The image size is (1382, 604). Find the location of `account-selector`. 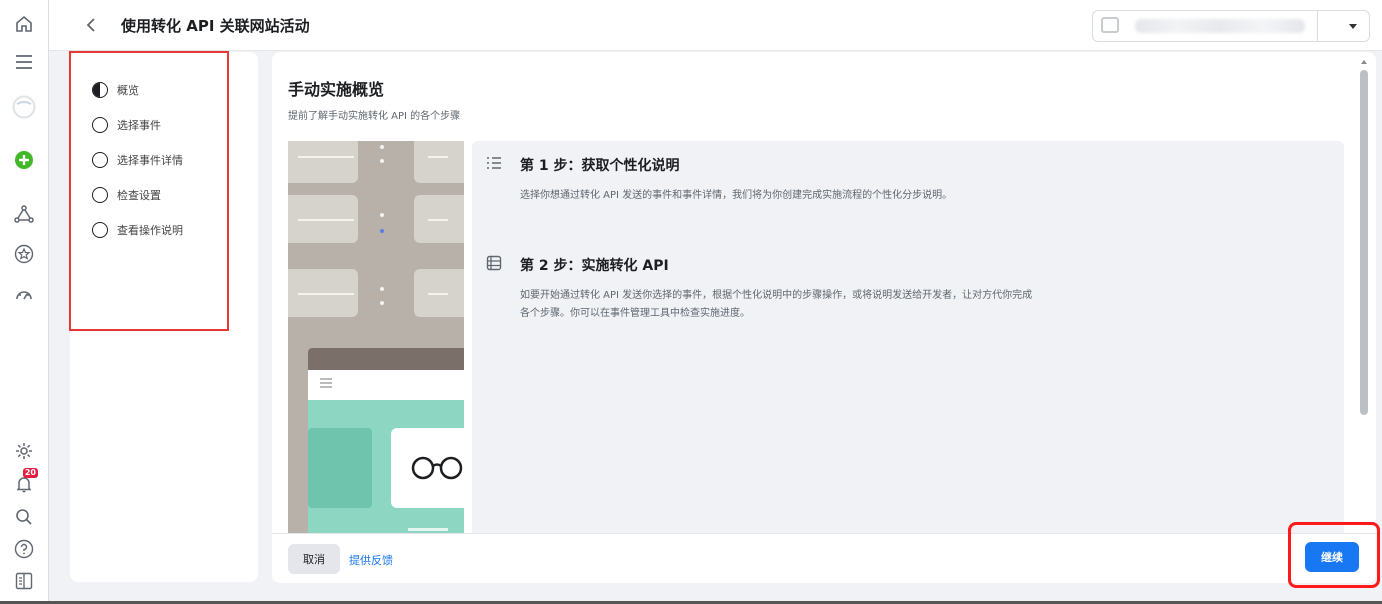

account-selector is located at coordinates (1231, 26).